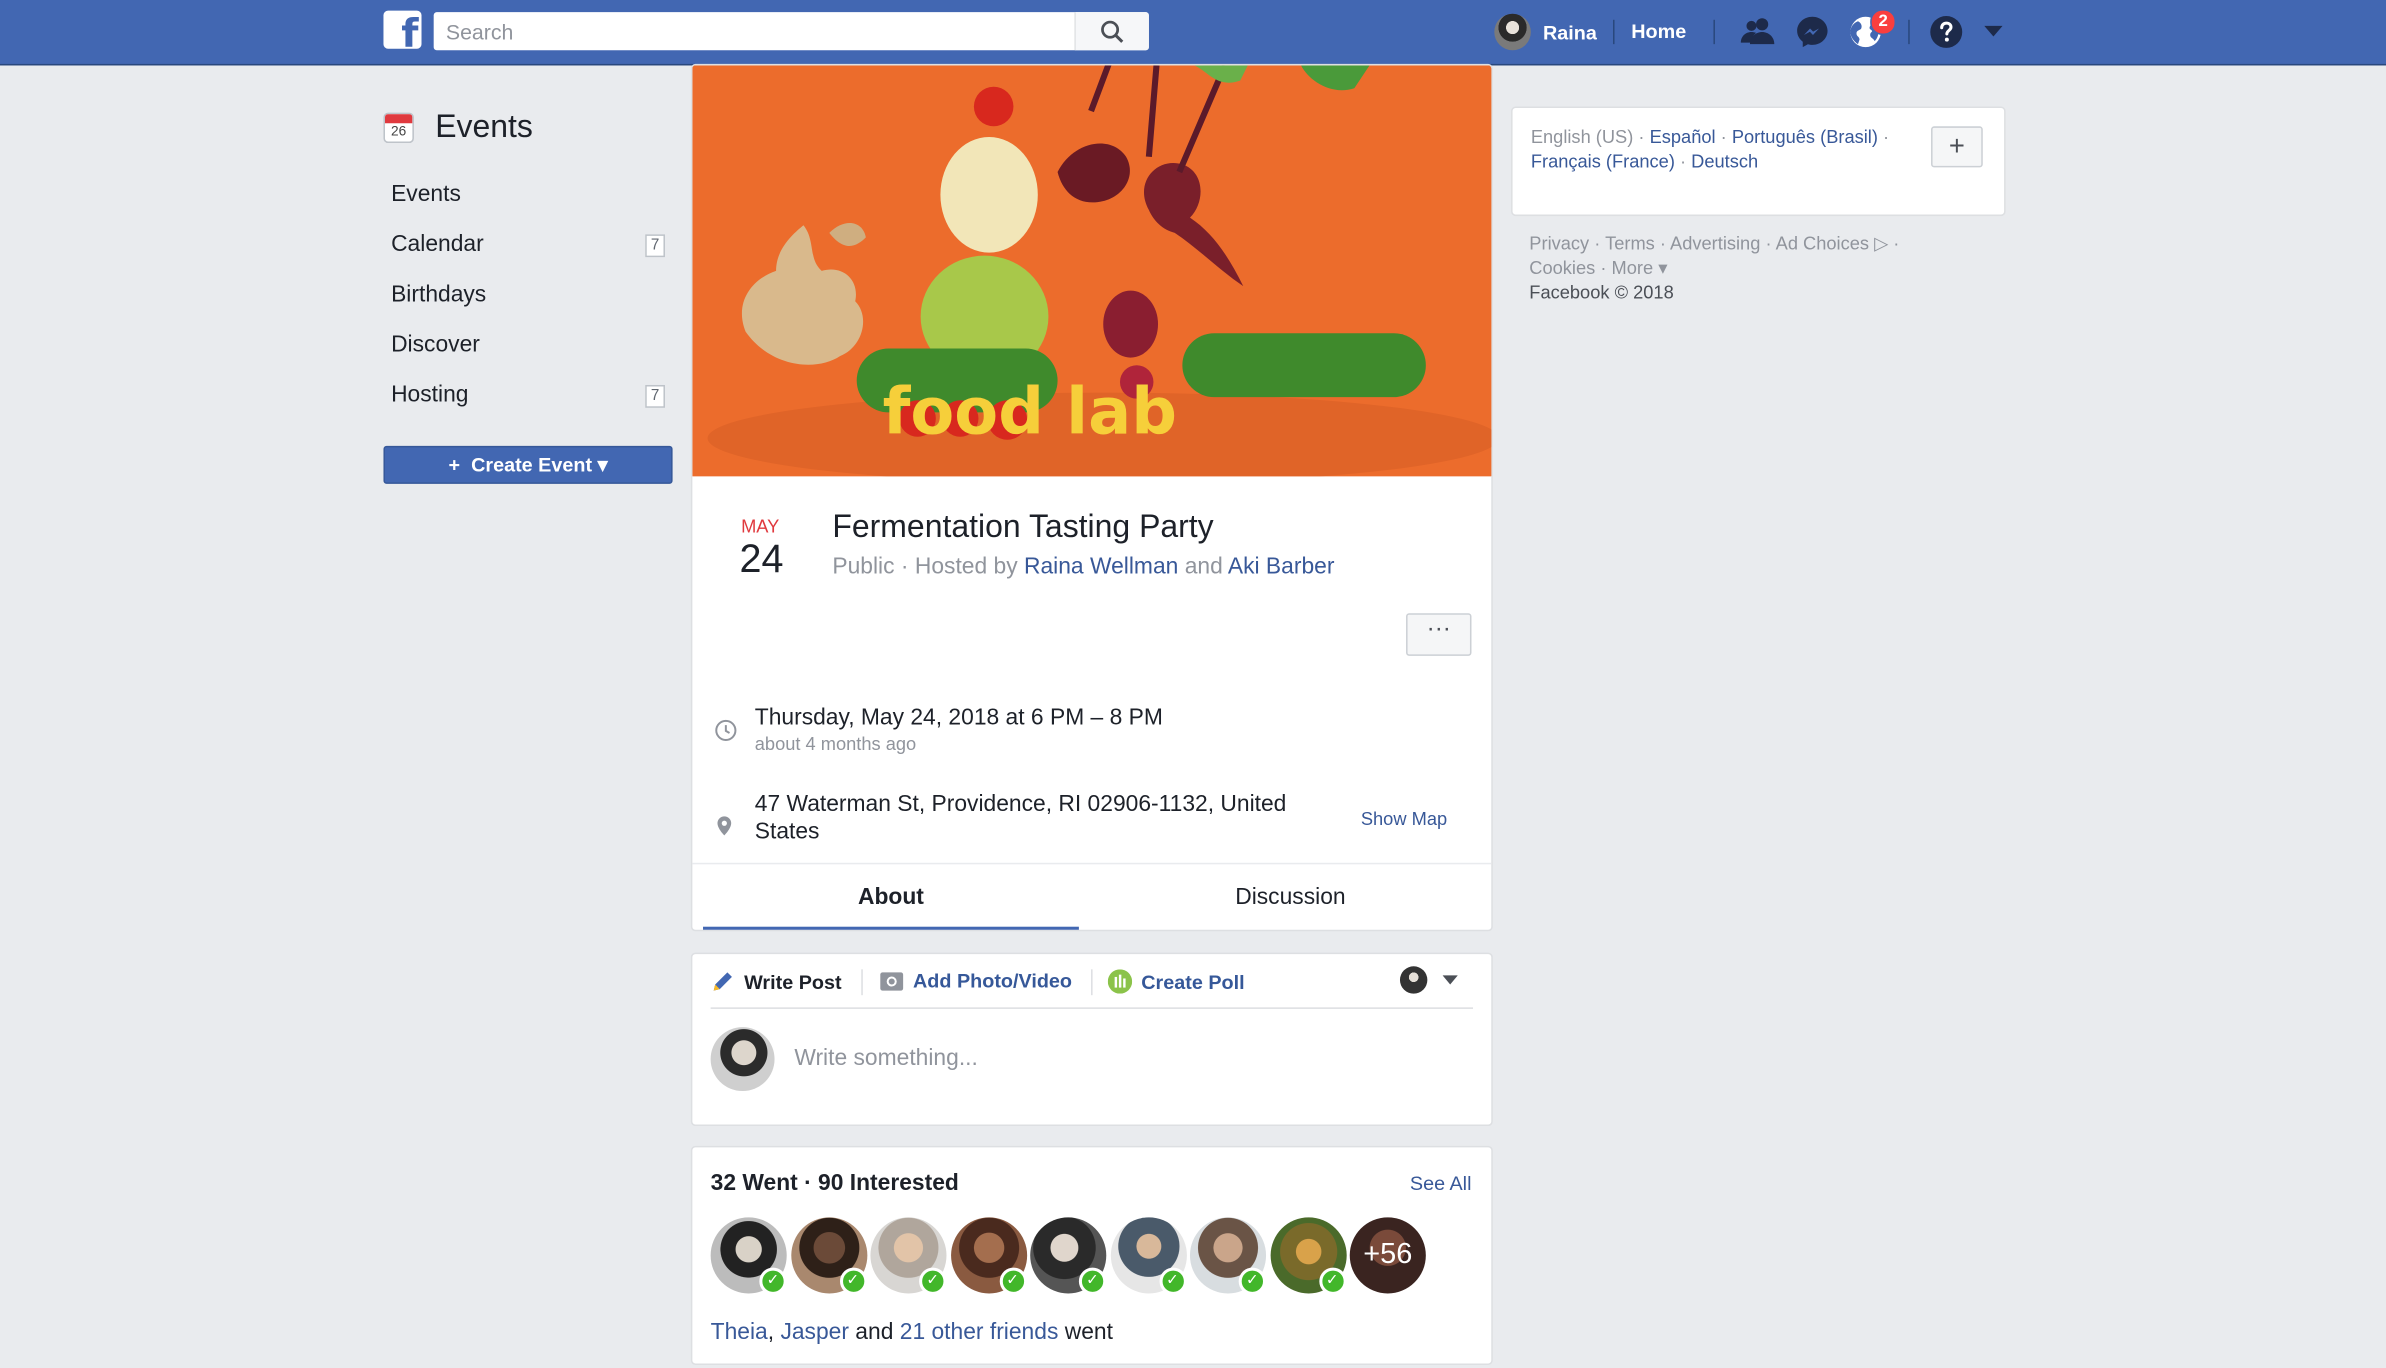  What do you see at coordinates (1658, 31) in the screenshot?
I see `home-link: Home` at bounding box center [1658, 31].